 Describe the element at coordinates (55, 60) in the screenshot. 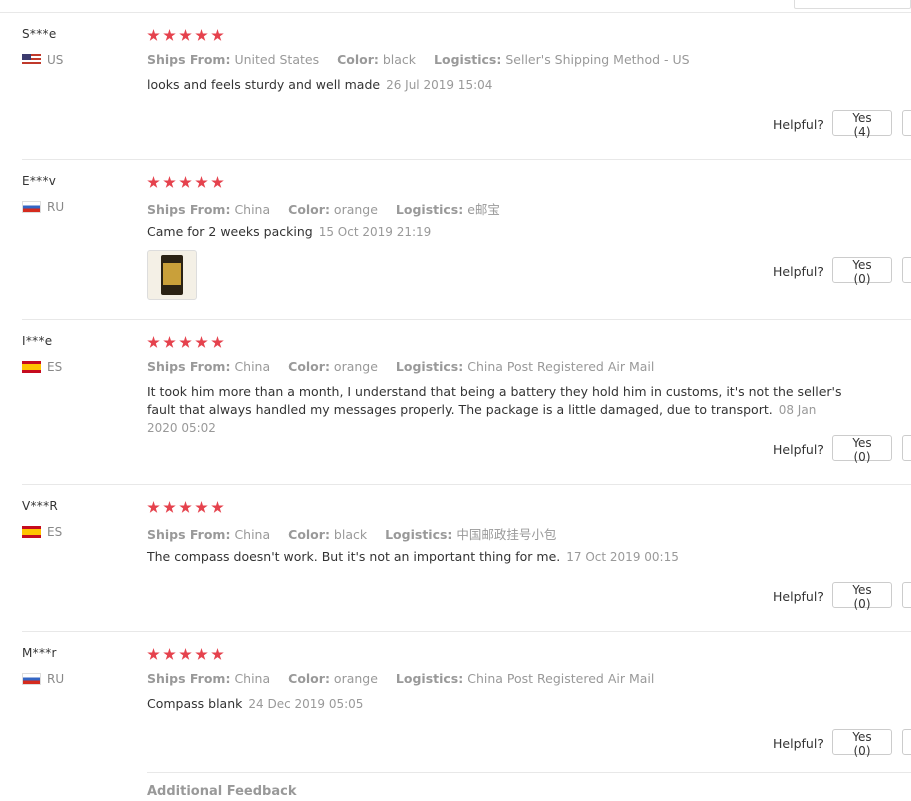

I see `country-code: US` at that location.